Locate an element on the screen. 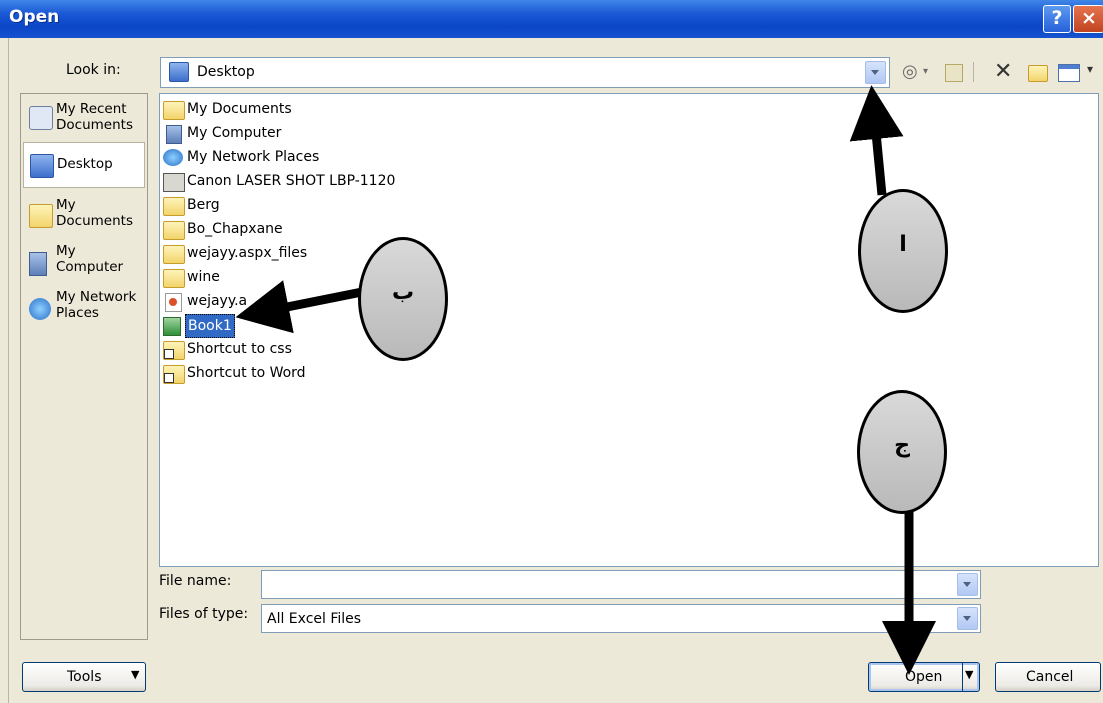 The width and height of the screenshot is (1103, 703). annotation-label: ب is located at coordinates (403, 292).